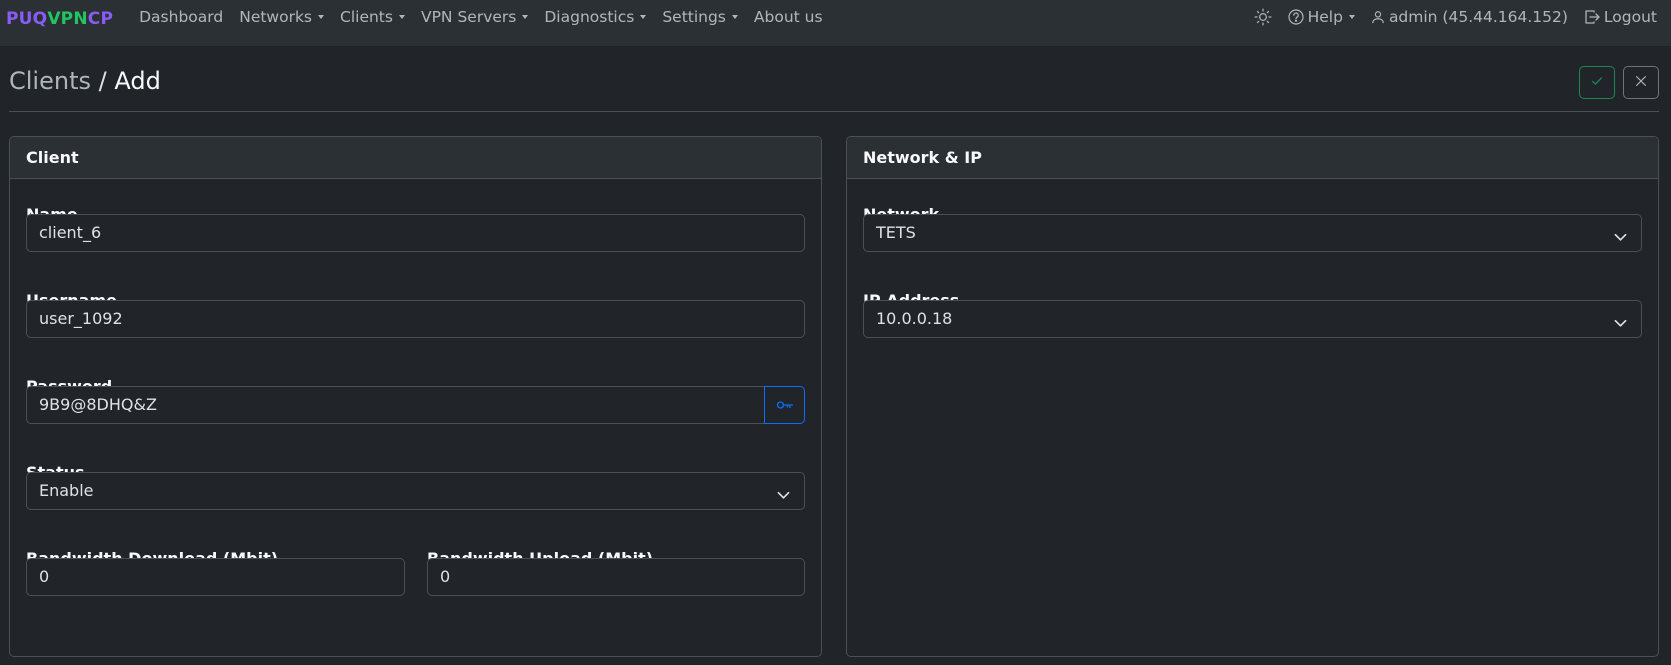  What do you see at coordinates (395, 405) in the screenshot?
I see `password-input: 9B9@8DHQ&Z` at bounding box center [395, 405].